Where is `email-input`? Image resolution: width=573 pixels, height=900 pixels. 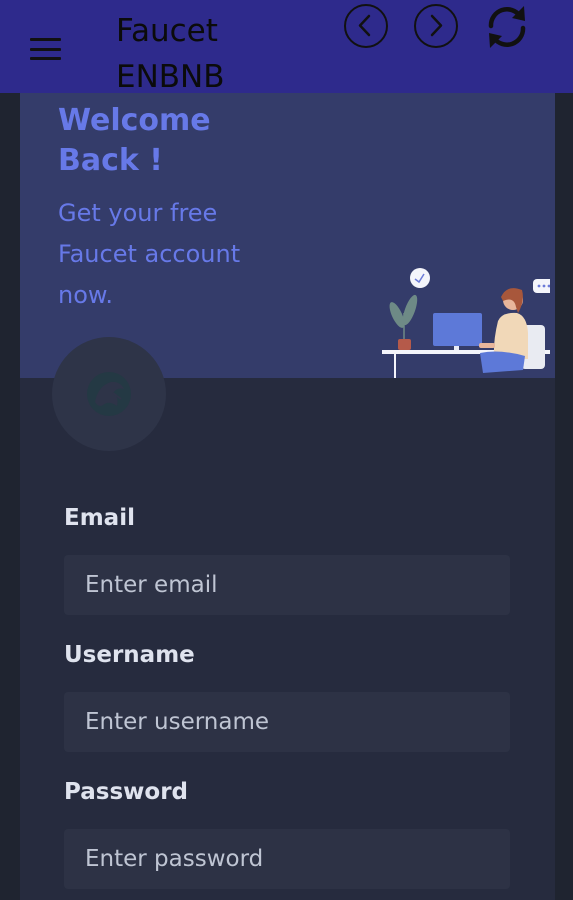 email-input is located at coordinates (287, 585).